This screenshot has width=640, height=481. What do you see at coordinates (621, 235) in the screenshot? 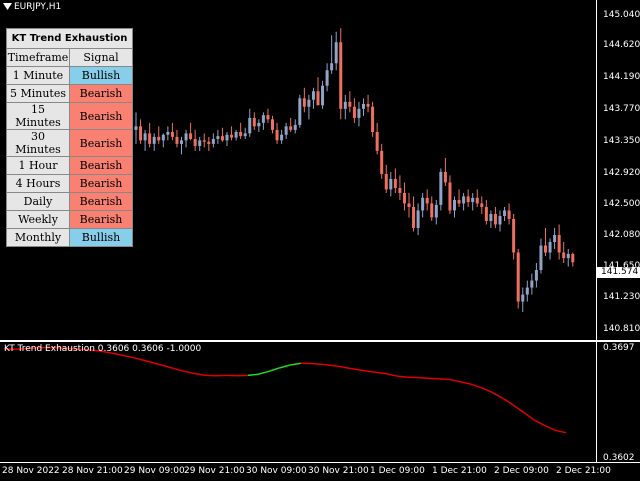
I see `price-tick: 142.080` at bounding box center [621, 235].